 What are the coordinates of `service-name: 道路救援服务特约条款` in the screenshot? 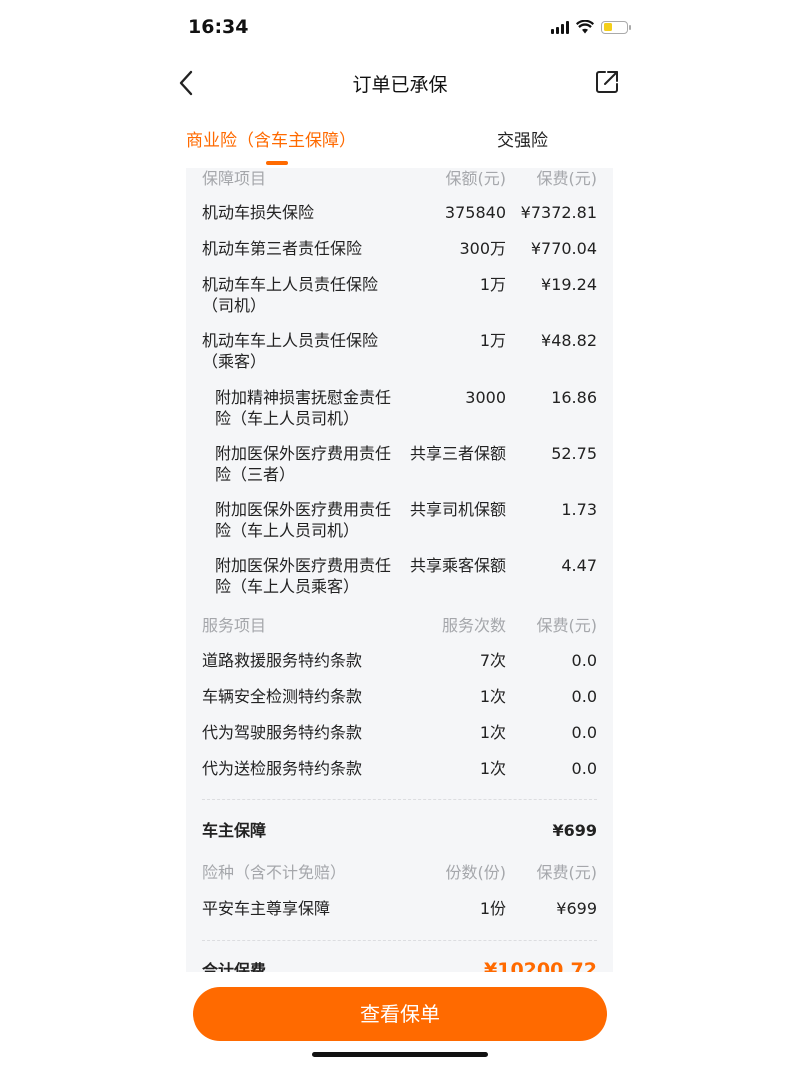 It's located at (282, 660).